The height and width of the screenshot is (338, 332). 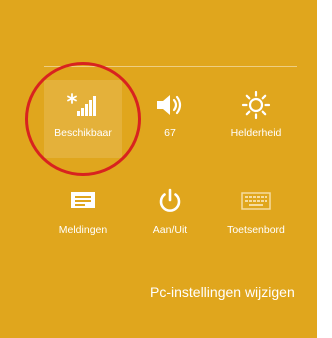 I want to click on power-icon, so click(x=170, y=201).